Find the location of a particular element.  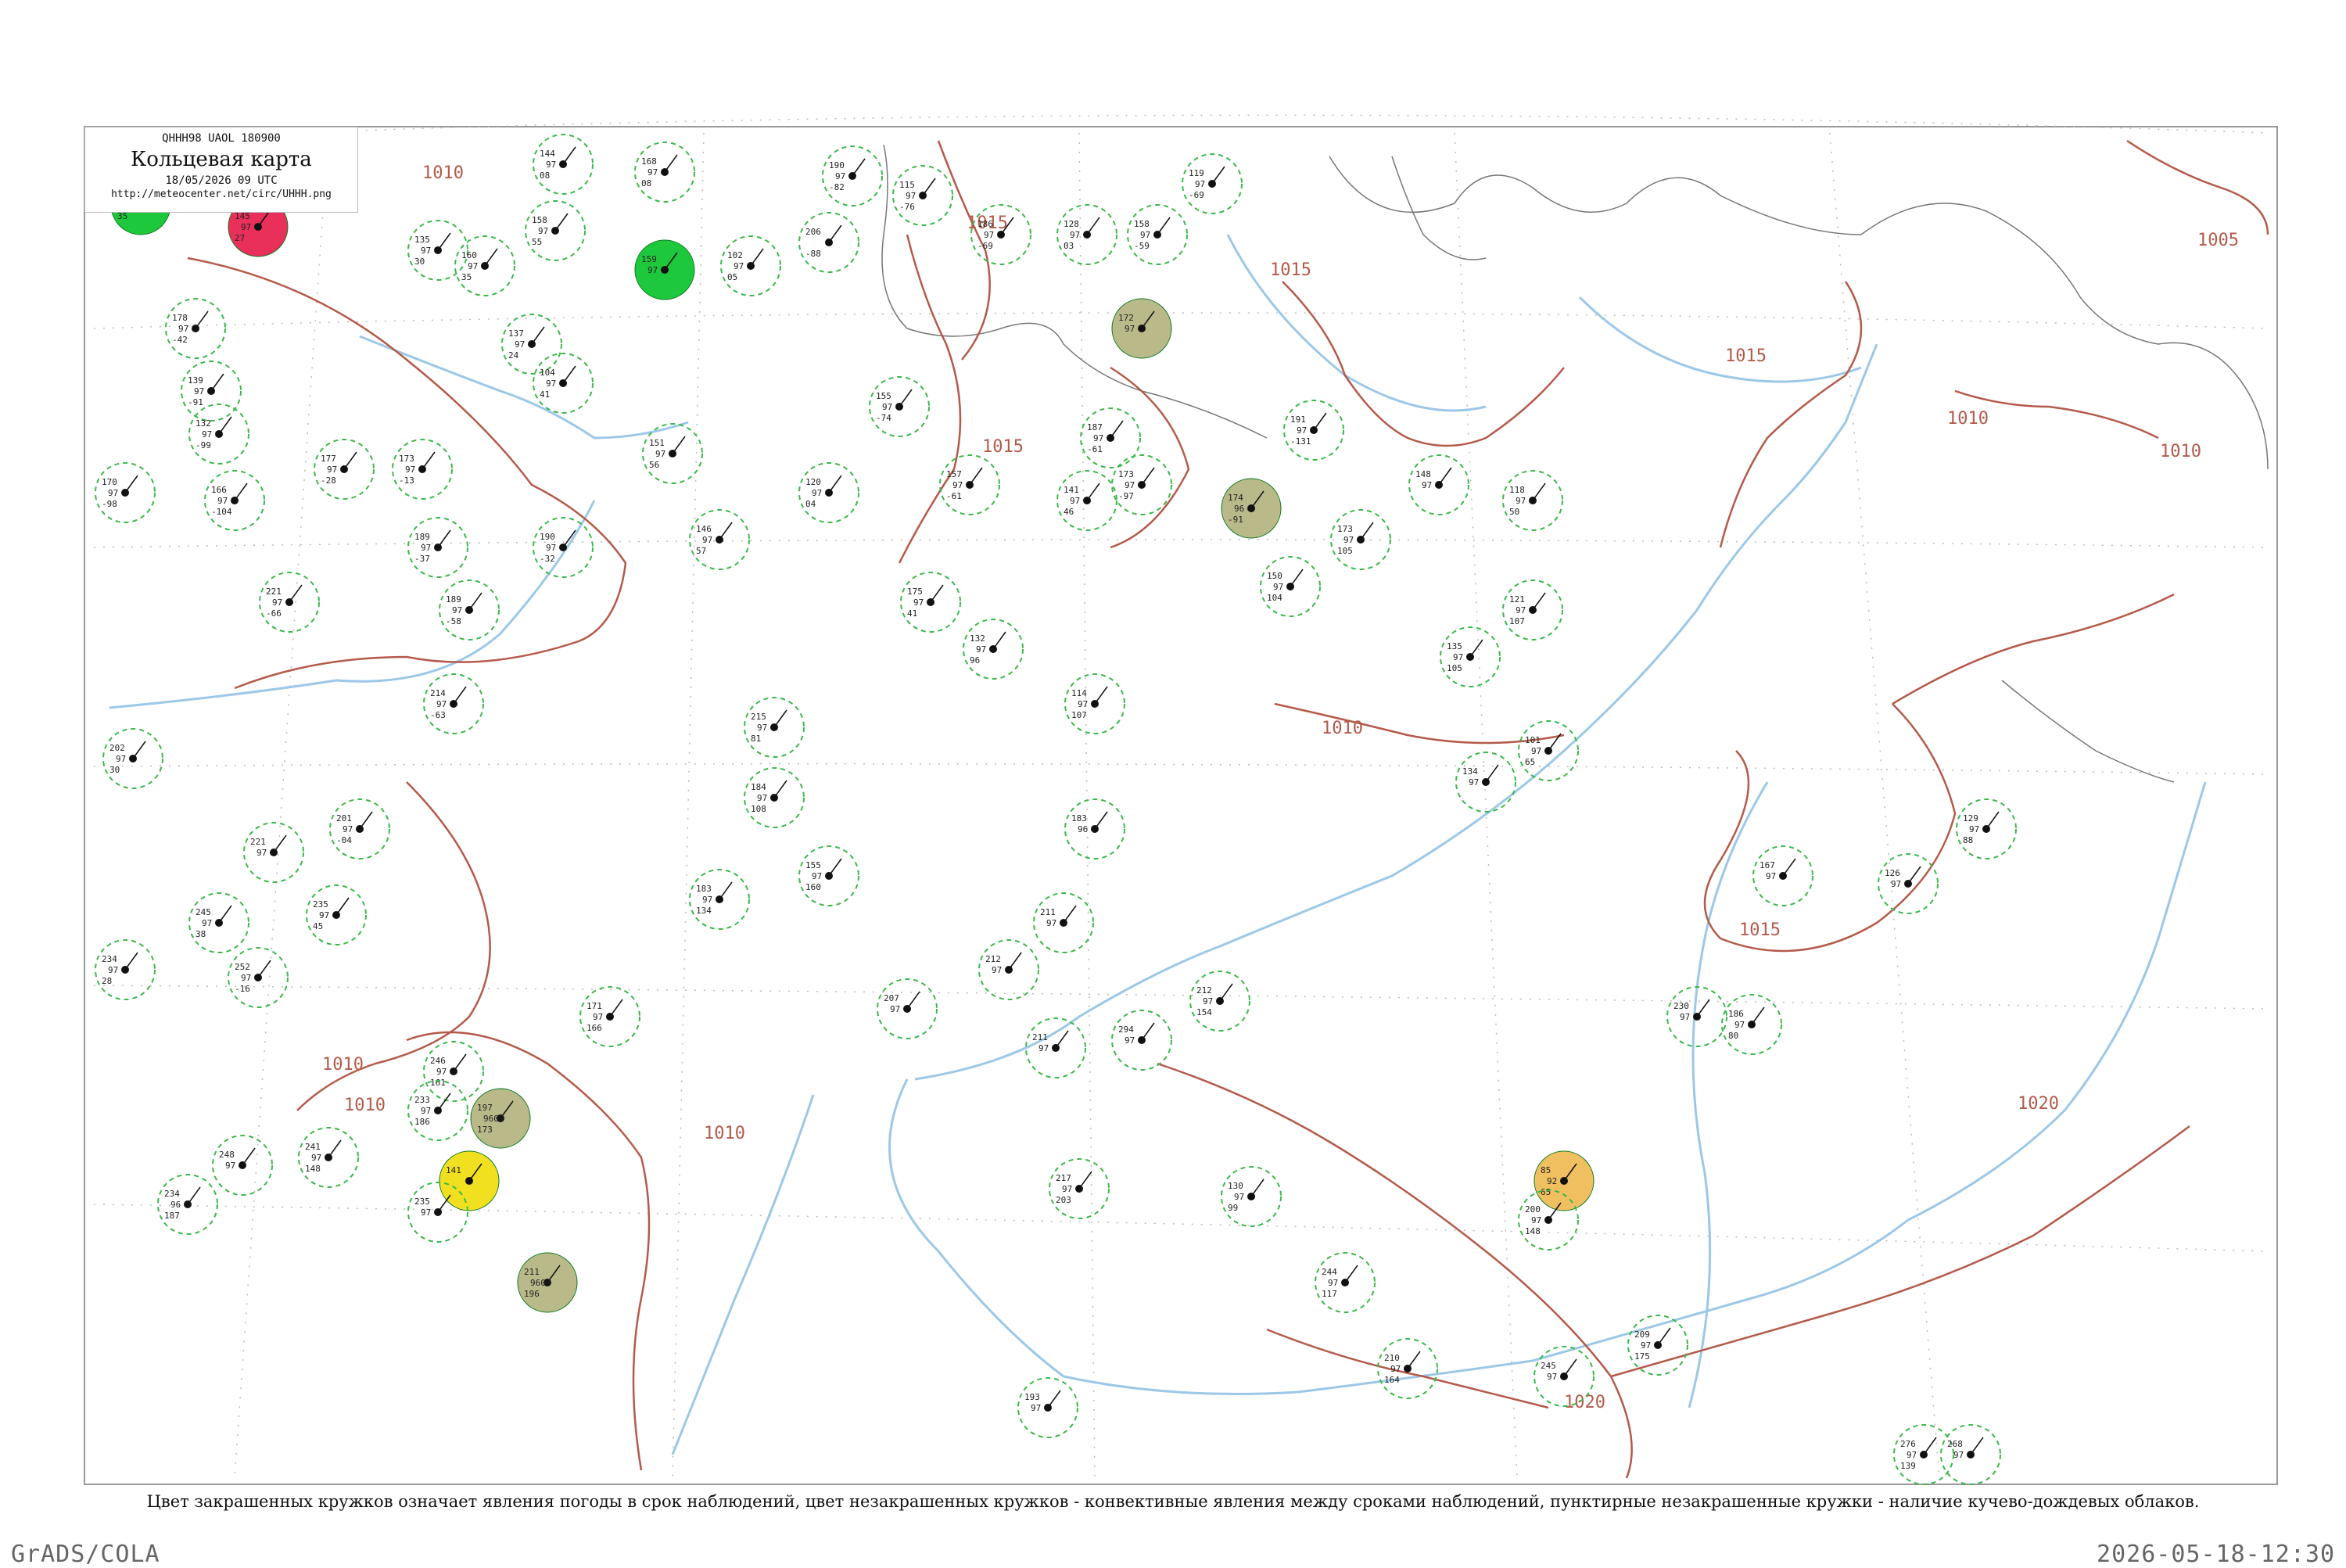

station-pressure: 166 is located at coordinates (219, 490).